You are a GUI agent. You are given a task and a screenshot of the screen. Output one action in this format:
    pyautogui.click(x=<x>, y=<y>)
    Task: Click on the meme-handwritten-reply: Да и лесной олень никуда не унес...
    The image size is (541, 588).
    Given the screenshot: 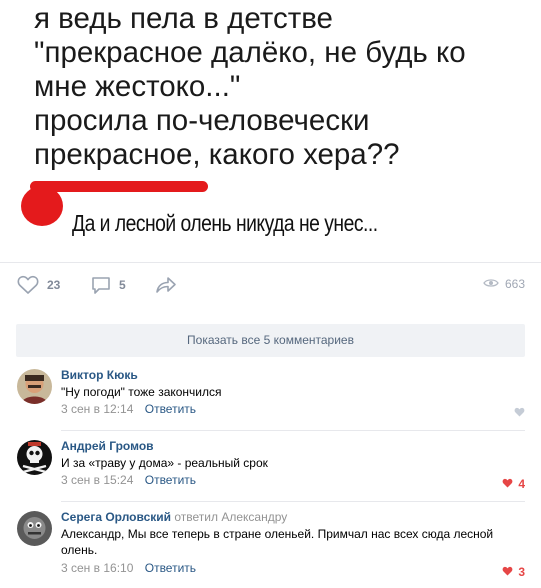 What is the action you would take?
    pyautogui.click(x=225, y=223)
    